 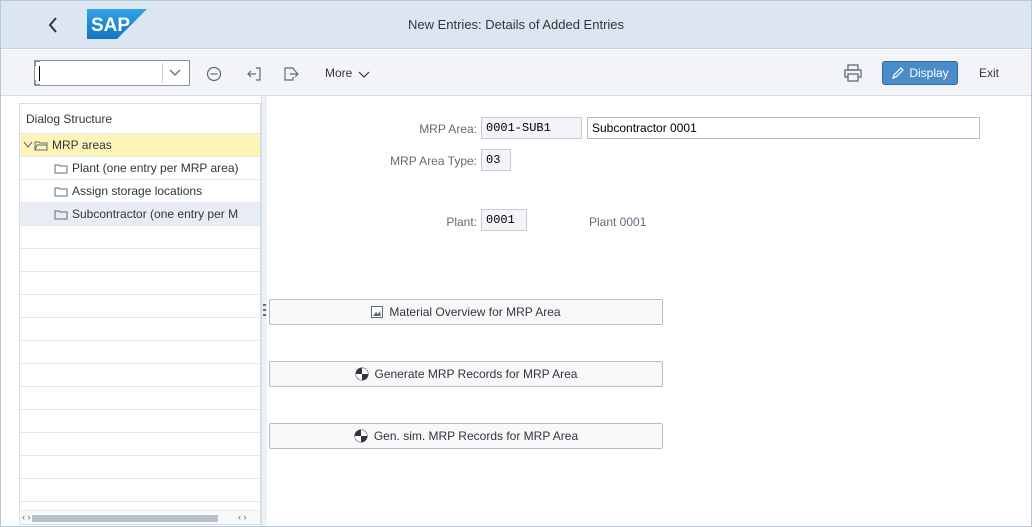 I want to click on material-overview-button: Material Overview for MRP Area, so click(x=466, y=312).